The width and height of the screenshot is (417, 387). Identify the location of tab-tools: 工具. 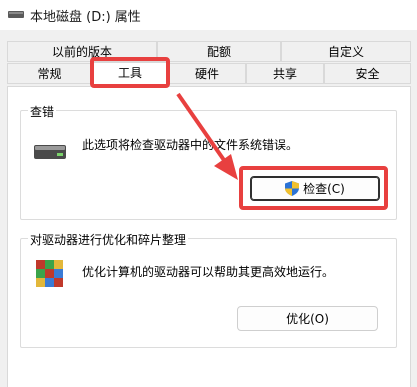
(130, 74).